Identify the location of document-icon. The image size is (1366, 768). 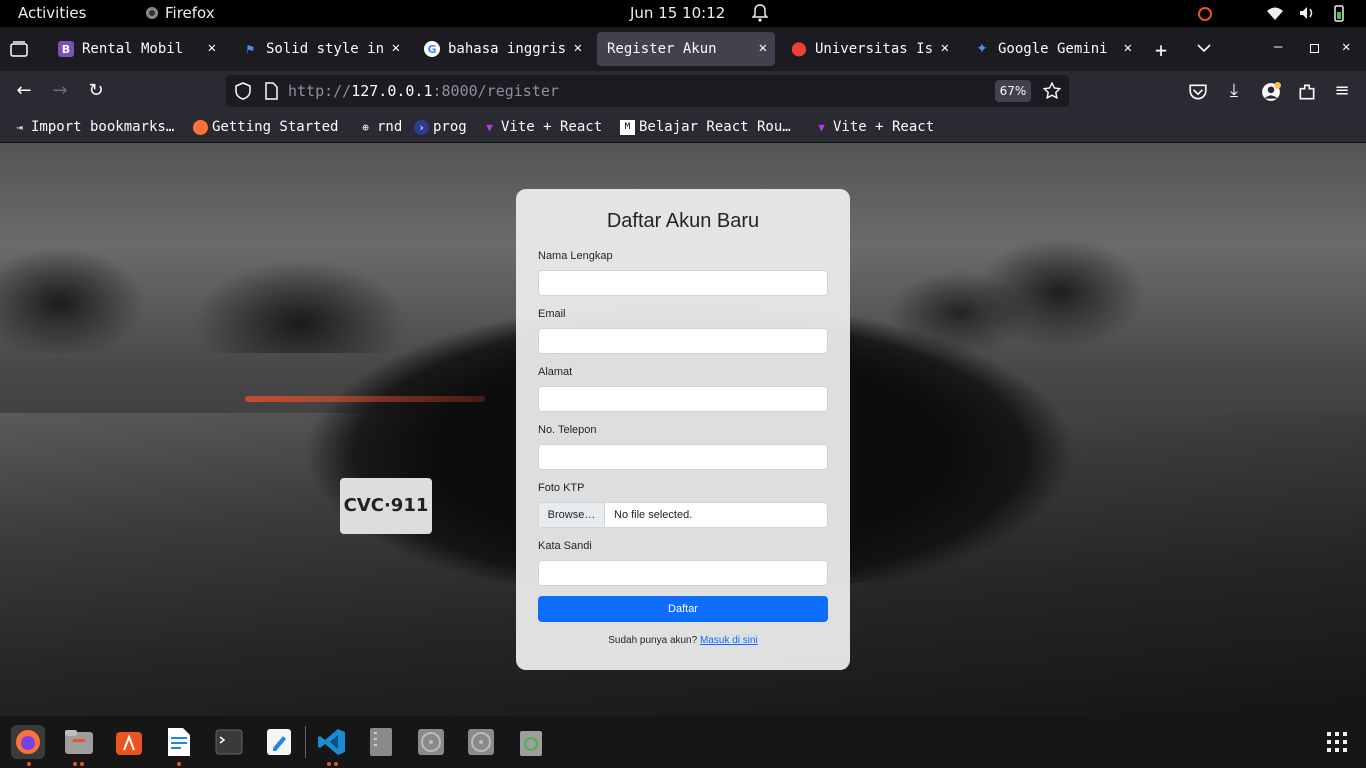
(179, 742).